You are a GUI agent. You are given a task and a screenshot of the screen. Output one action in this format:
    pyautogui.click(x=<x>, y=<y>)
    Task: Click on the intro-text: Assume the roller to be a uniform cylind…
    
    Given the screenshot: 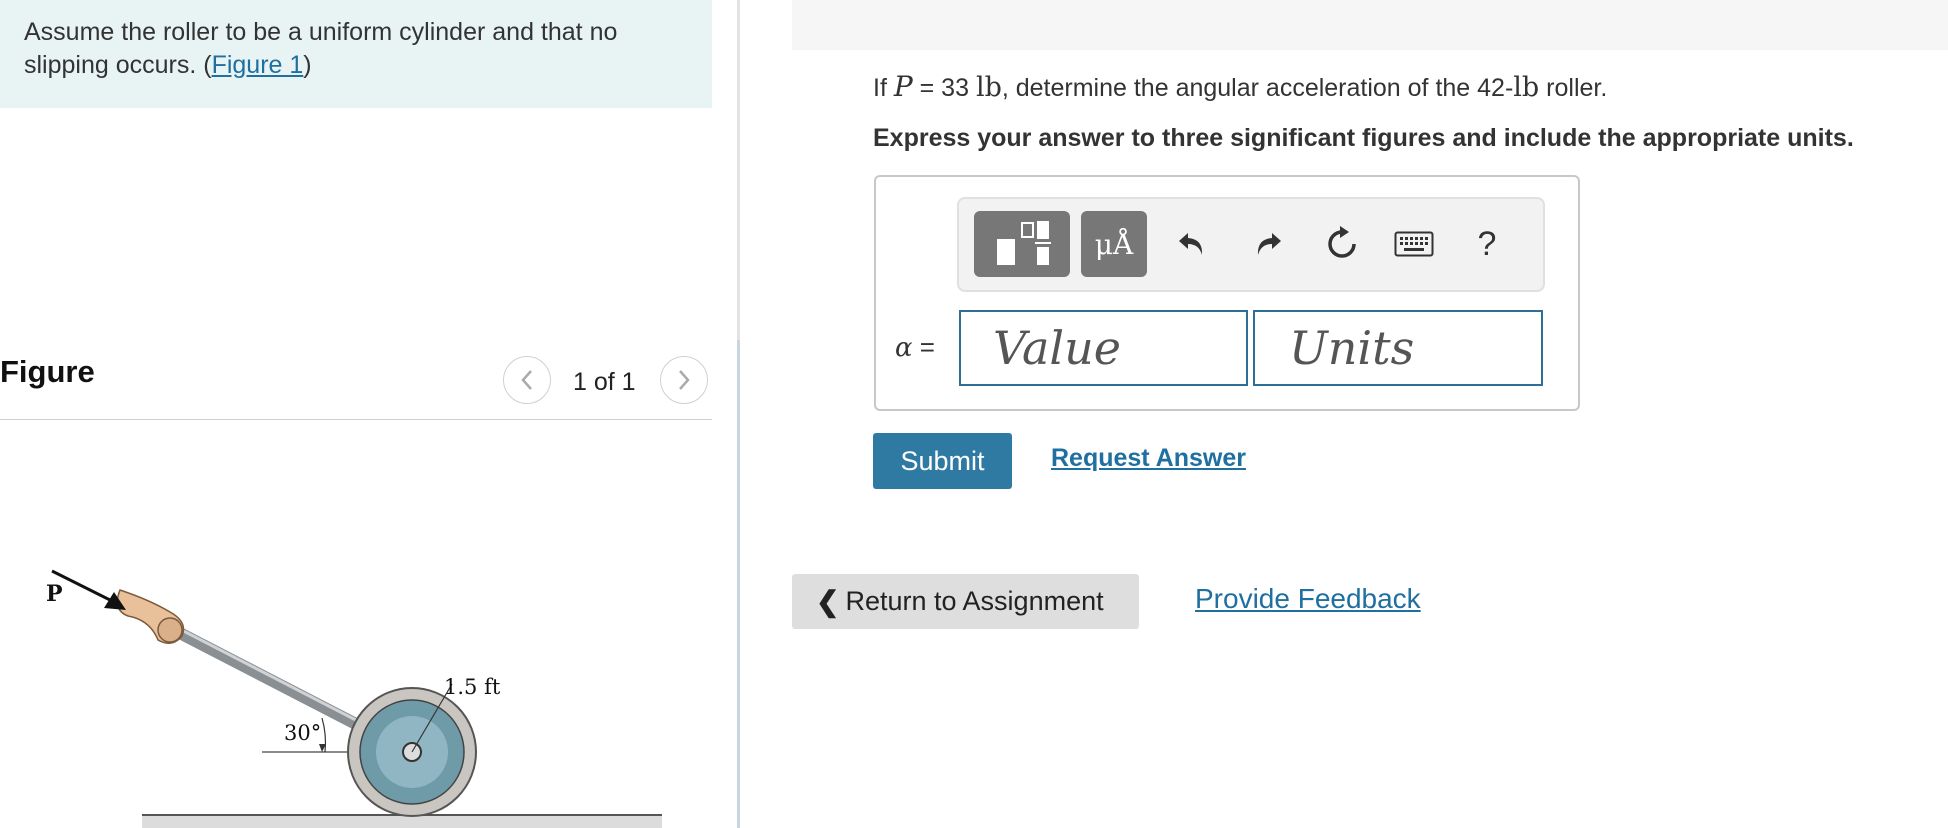 What is the action you would take?
    pyautogui.click(x=321, y=48)
    